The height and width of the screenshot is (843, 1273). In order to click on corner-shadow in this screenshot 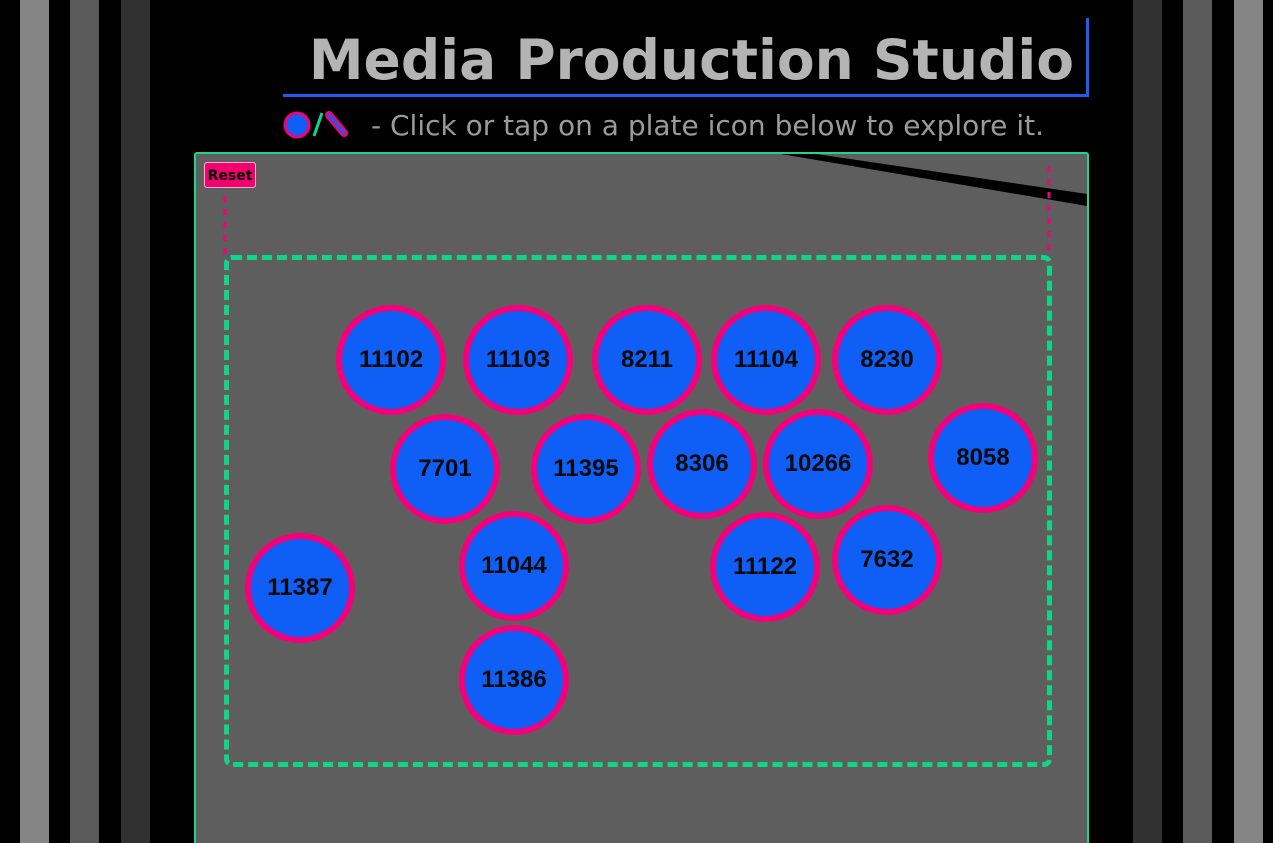, I will do `click(934, 180)`.